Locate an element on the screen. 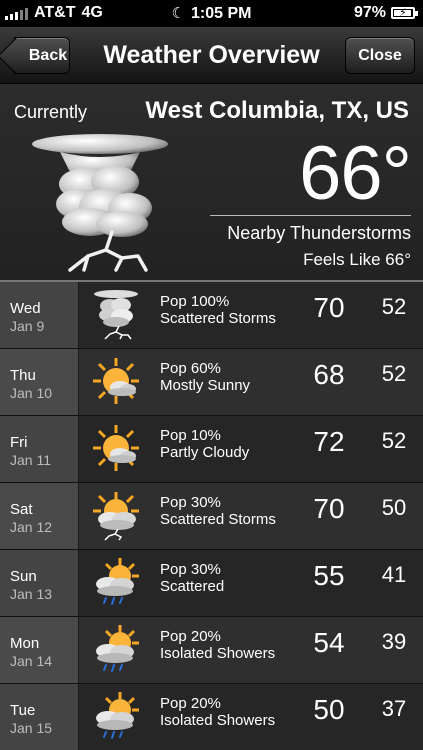 Image resolution: width=423 pixels, height=750 pixels. status-time: 1:05 PM is located at coordinates (221, 13).